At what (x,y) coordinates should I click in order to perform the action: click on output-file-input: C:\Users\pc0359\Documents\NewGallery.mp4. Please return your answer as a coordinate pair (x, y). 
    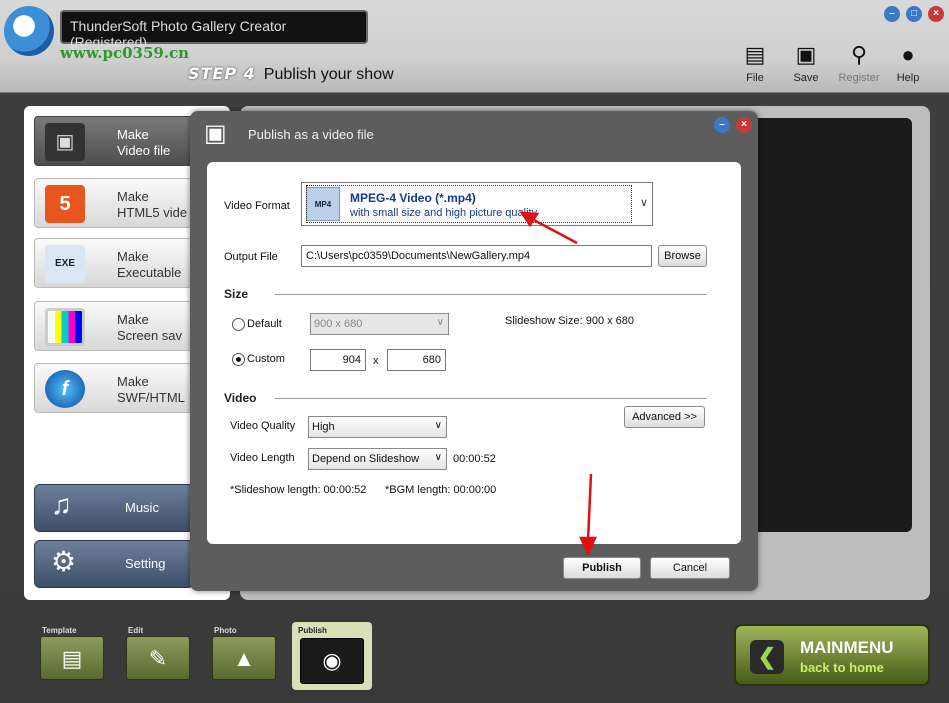
    Looking at the image, I should click on (476, 256).